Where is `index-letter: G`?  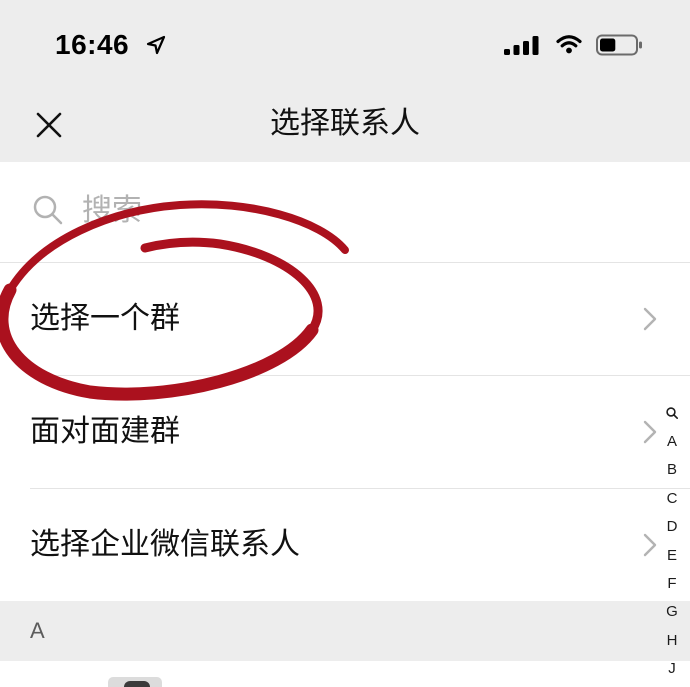 index-letter: G is located at coordinates (672, 612).